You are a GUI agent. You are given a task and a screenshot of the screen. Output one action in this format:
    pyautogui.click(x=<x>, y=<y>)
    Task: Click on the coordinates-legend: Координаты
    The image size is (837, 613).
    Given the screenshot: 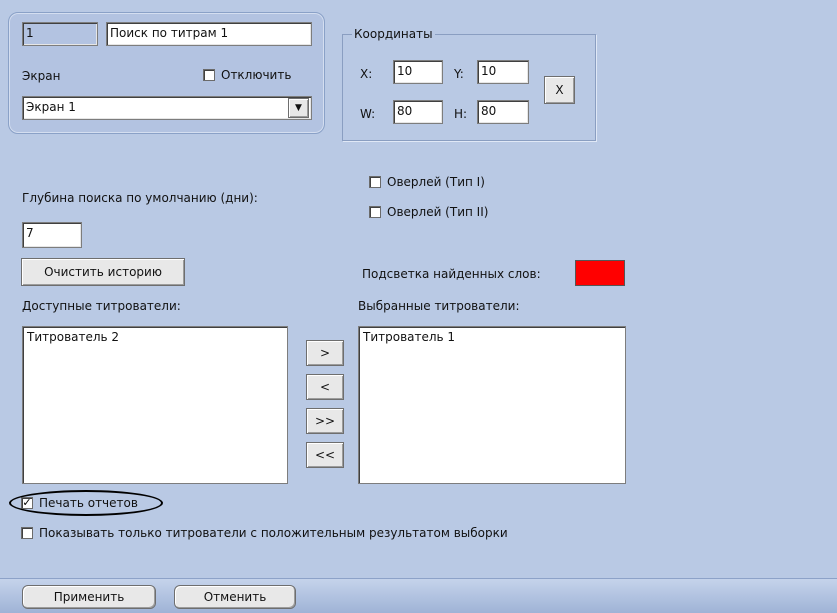 What is the action you would take?
    pyautogui.click(x=393, y=34)
    